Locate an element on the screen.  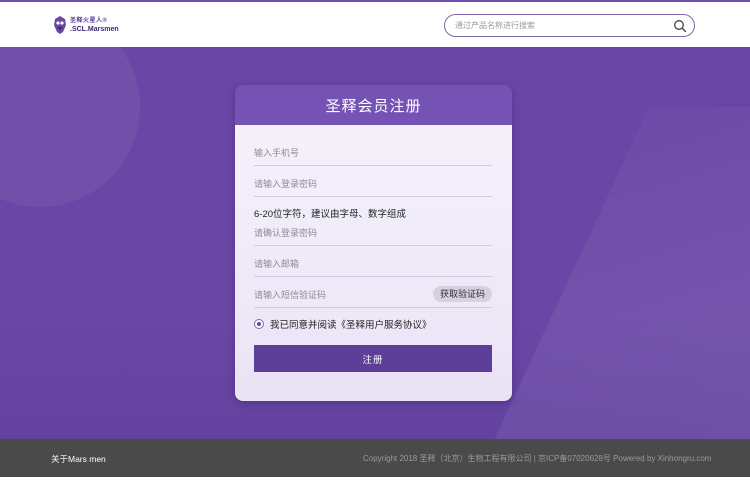
confirm-password-field-row is located at coordinates (373, 234).